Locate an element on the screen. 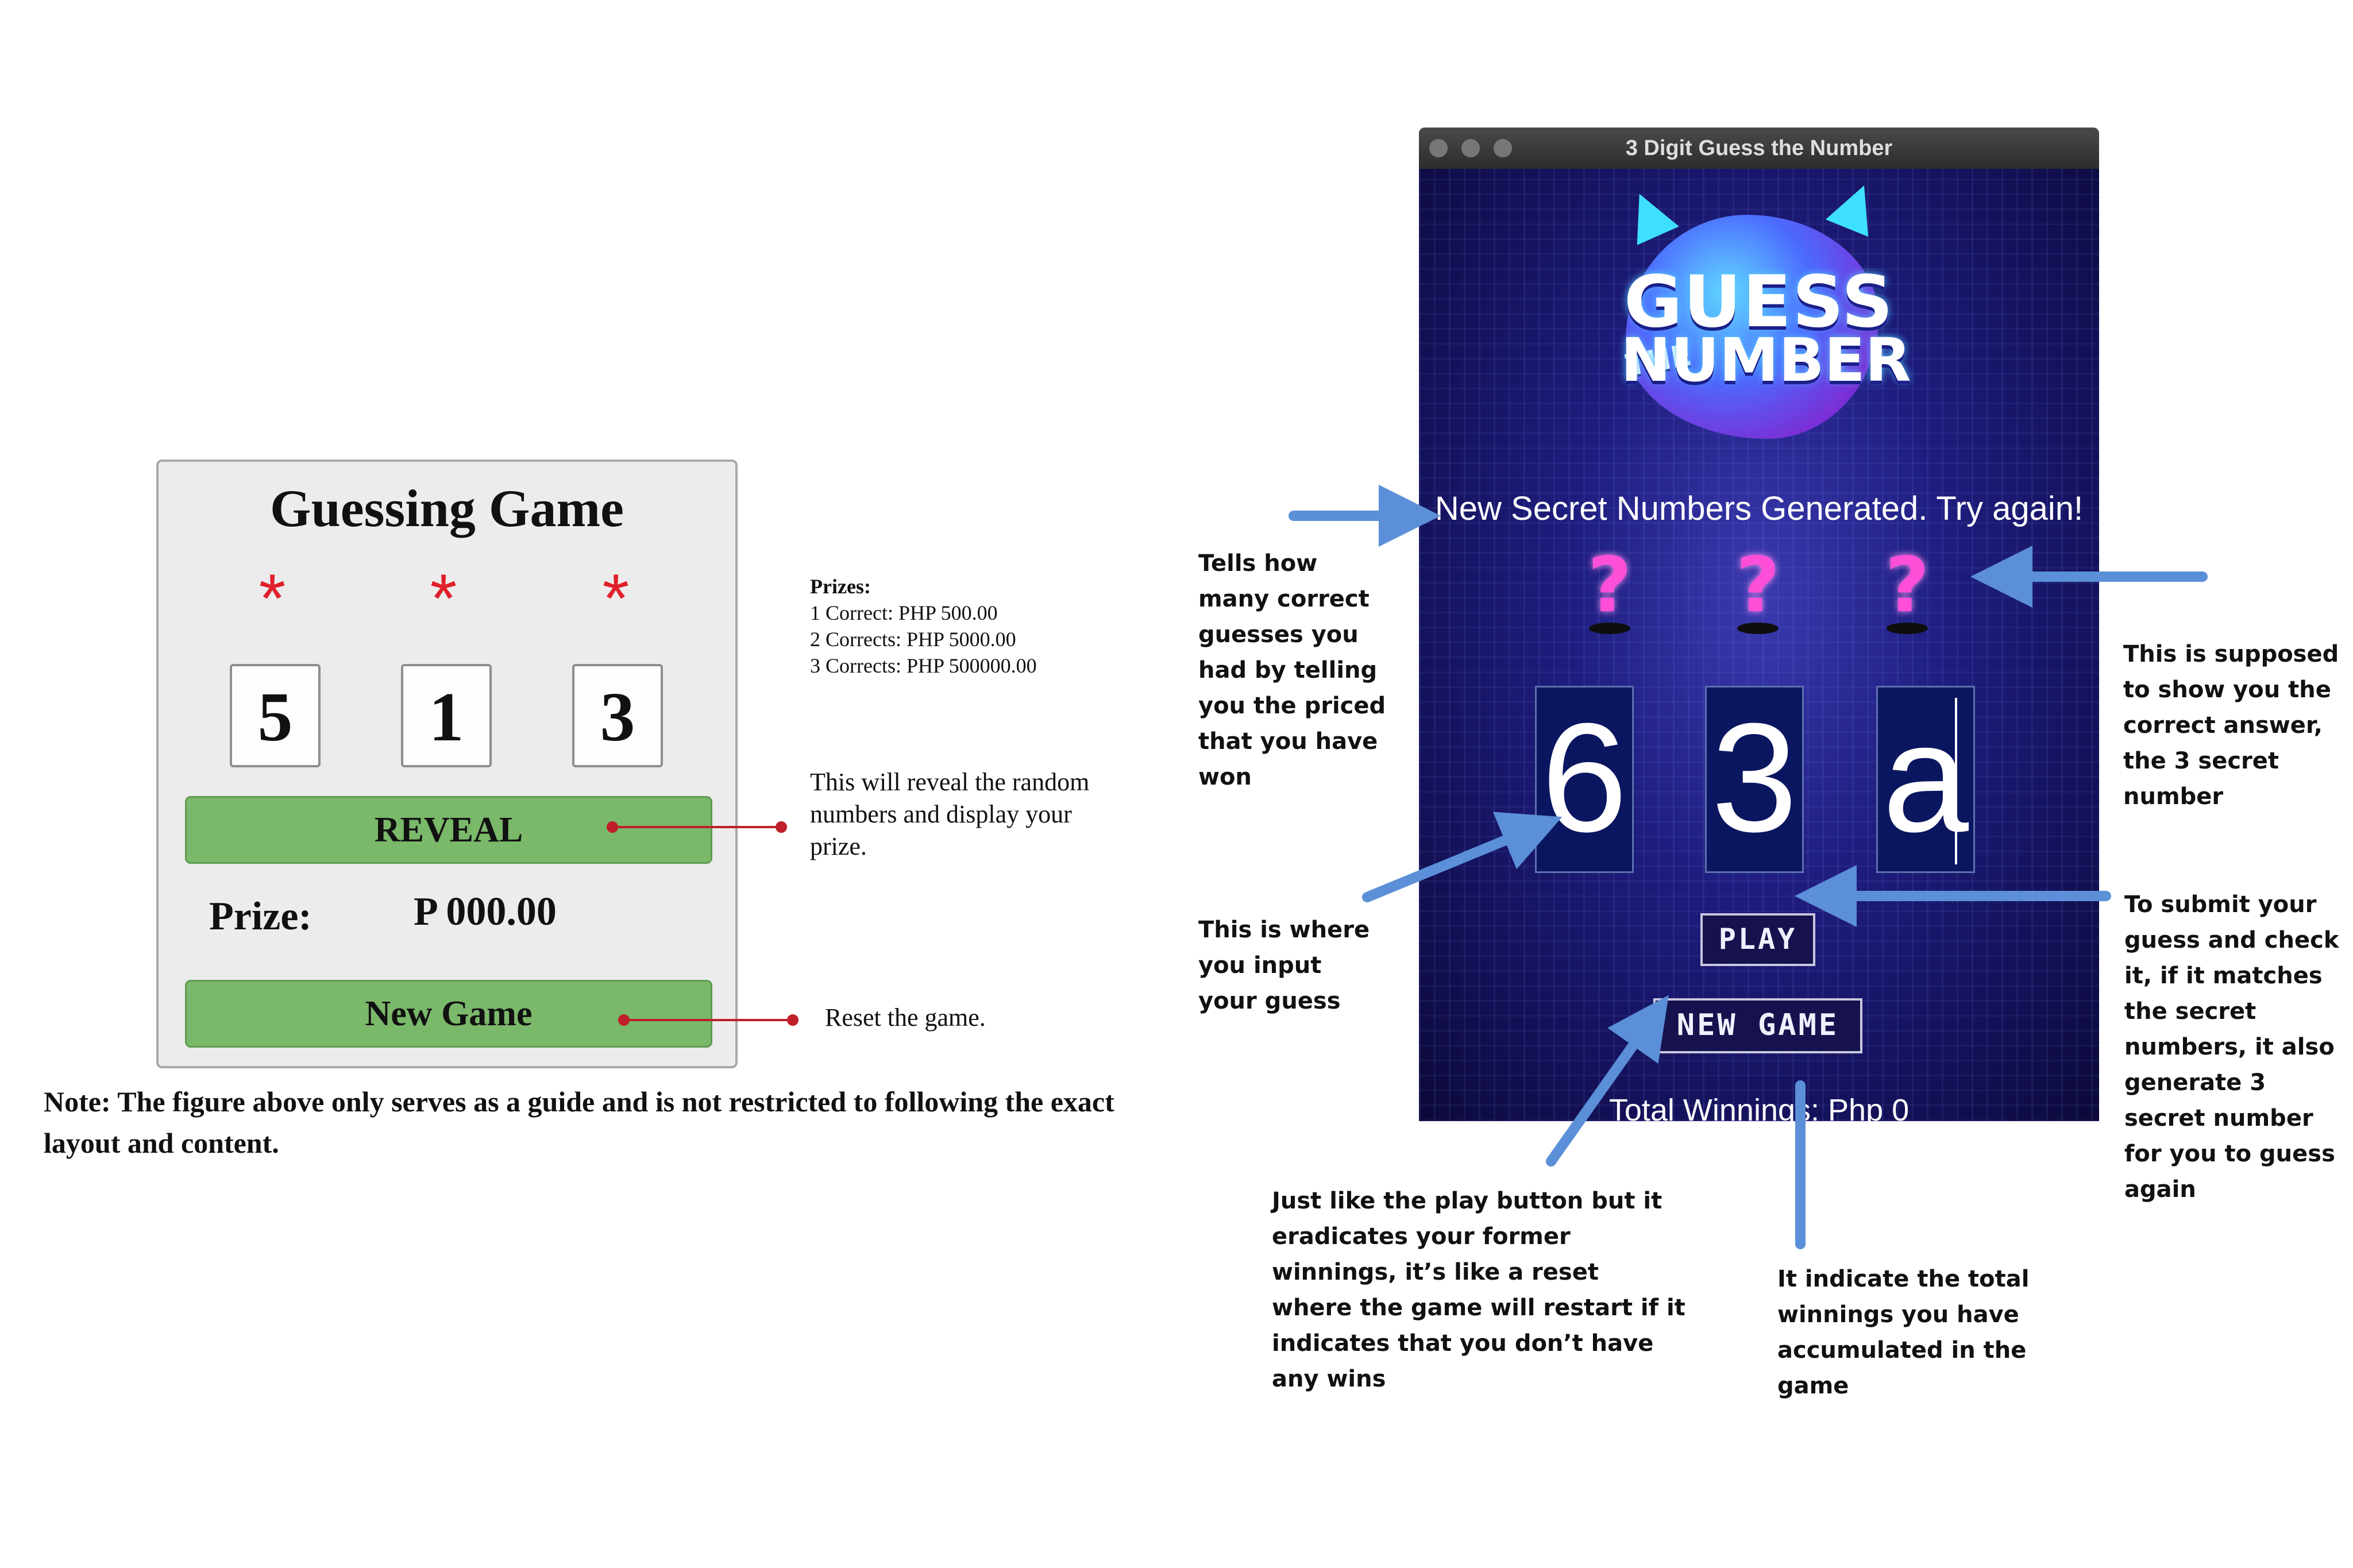 Image resolution: width=2353 pixels, height=1568 pixels. secret-digit-3-question-icon: ? is located at coordinates (1907, 585).